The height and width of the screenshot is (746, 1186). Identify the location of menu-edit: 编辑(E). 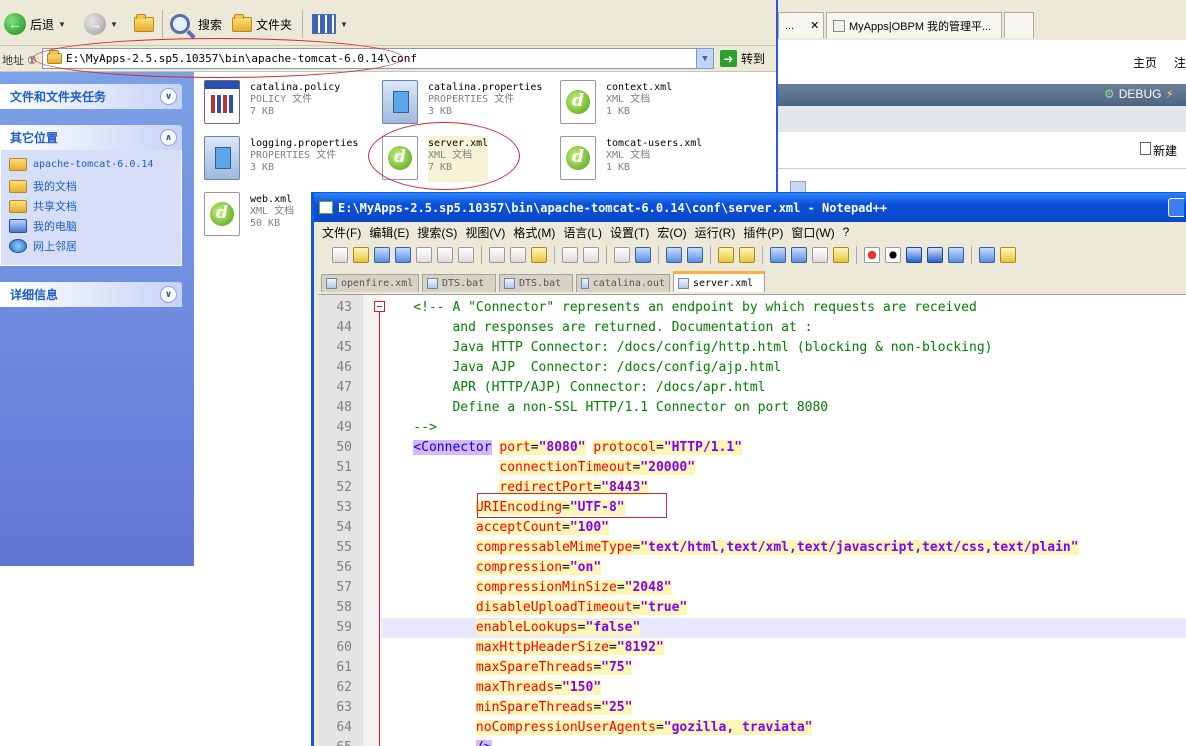
(389, 232).